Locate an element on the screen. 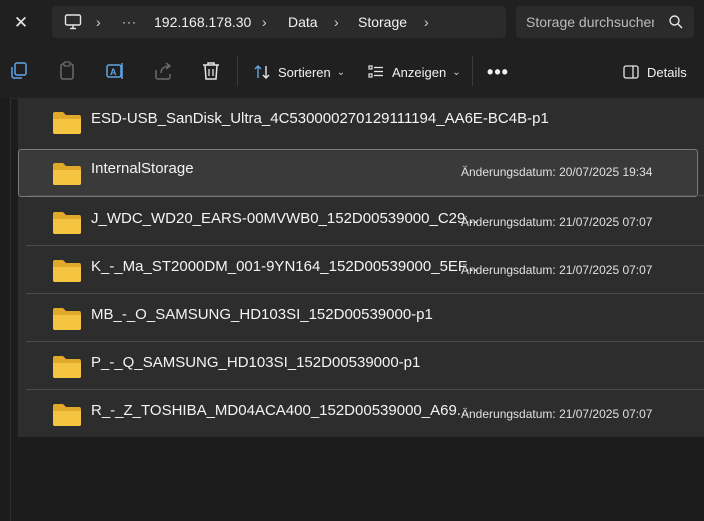 This screenshot has height=521, width=704. view-icon is located at coordinates (375, 71).